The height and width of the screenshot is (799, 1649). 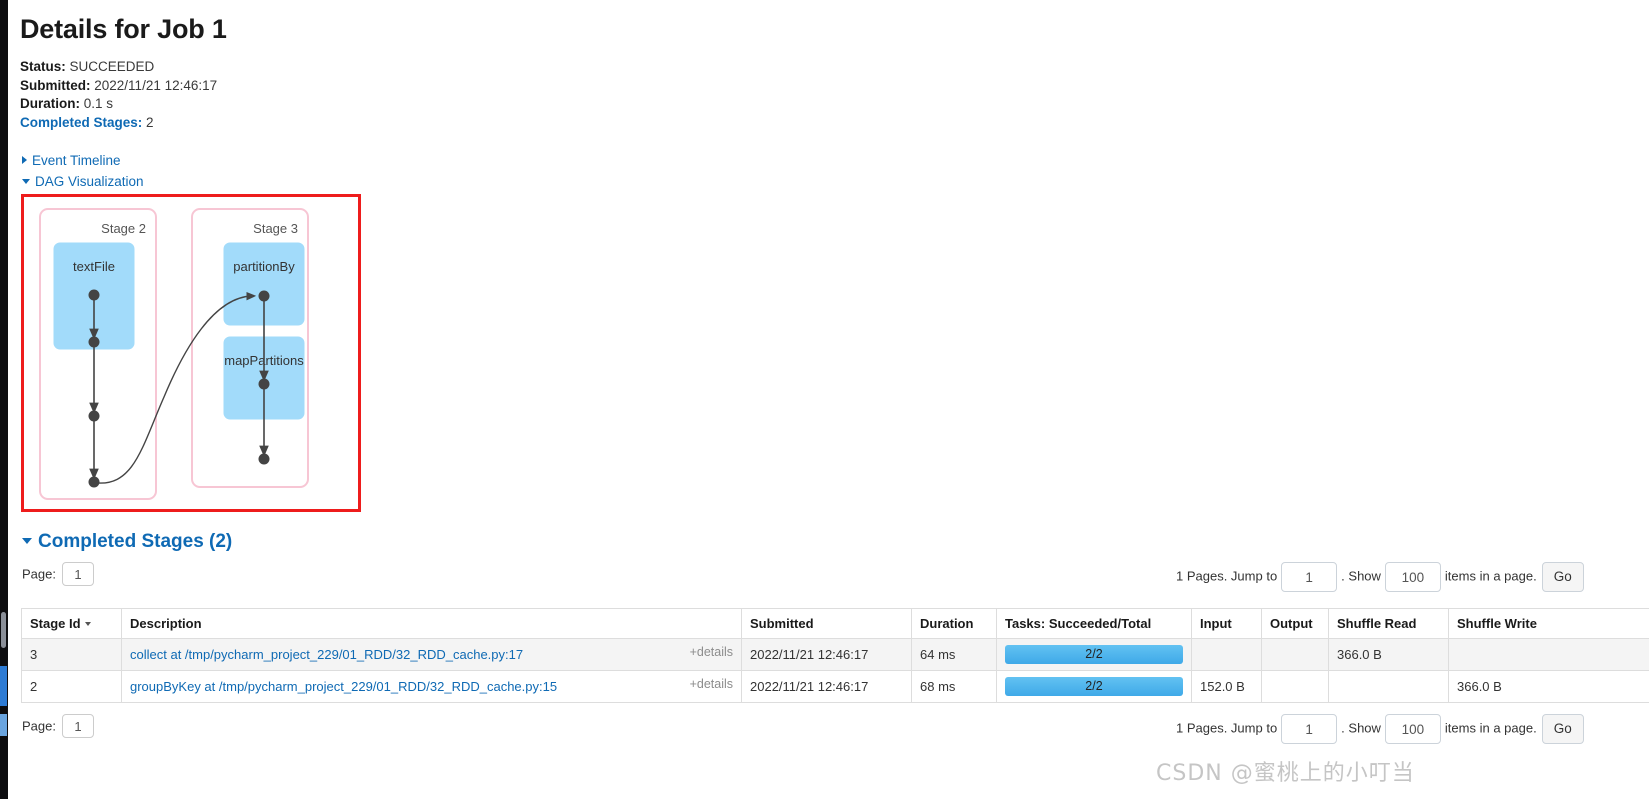 I want to click on cell-input: 152.0 B, so click(x=1226, y=686).